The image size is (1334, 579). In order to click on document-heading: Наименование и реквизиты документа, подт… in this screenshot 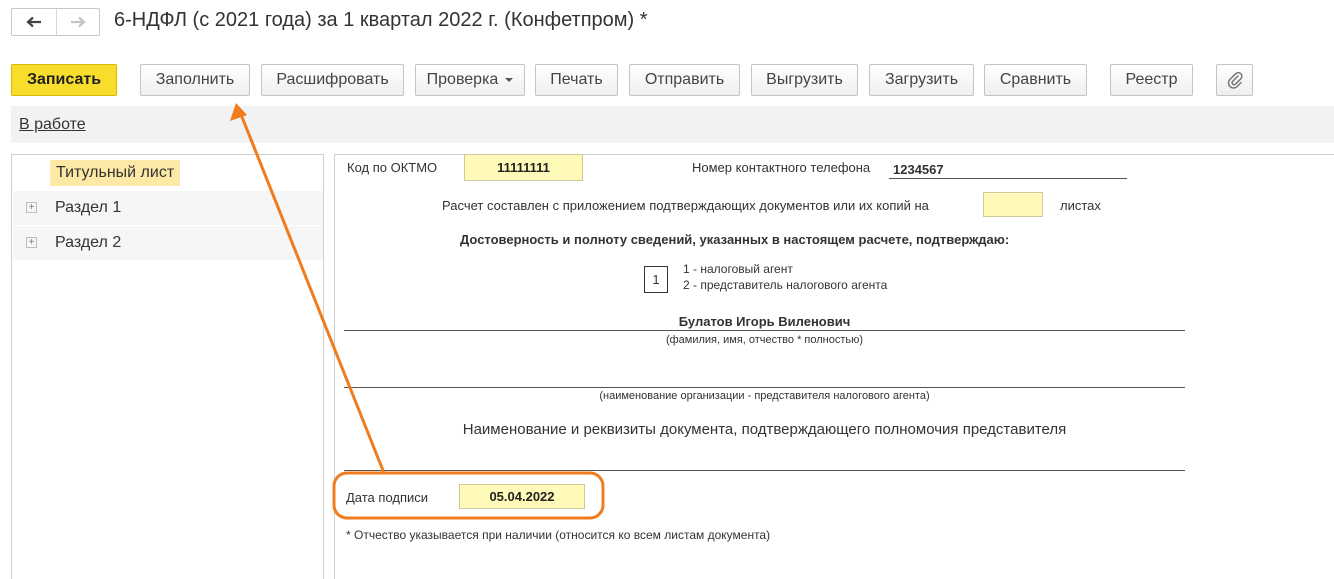, I will do `click(764, 429)`.